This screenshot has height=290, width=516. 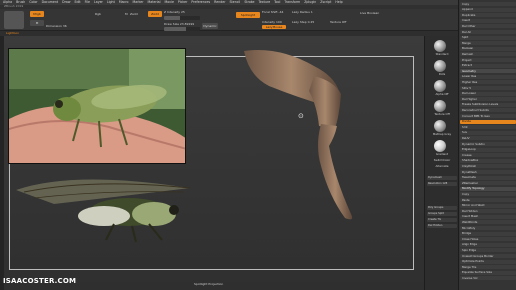 What do you see at coordinates (488, 250) in the screenshot?
I see `panel-item-spin-edge: Spin Edge` at bounding box center [488, 250].